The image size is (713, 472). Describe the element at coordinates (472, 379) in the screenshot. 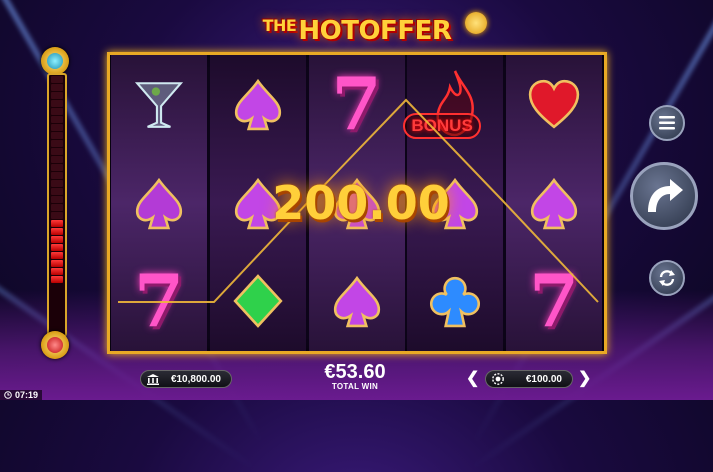

I see `bet-decrease-button: ❮` at that location.